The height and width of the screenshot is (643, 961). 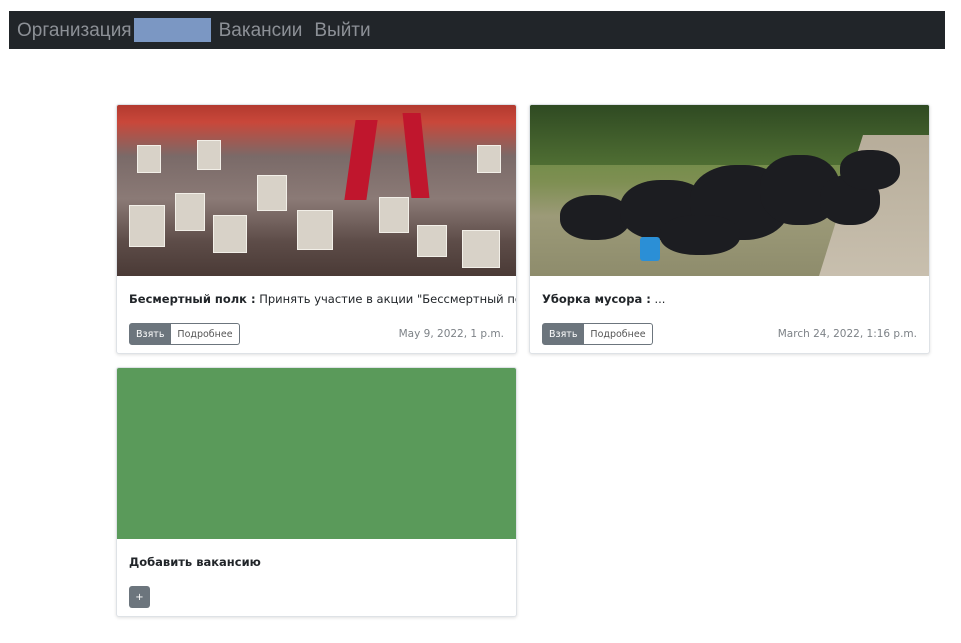 What do you see at coordinates (451, 334) in the screenshot?
I see `vacancy-date: May 9, 2022, 1 p.m.` at bounding box center [451, 334].